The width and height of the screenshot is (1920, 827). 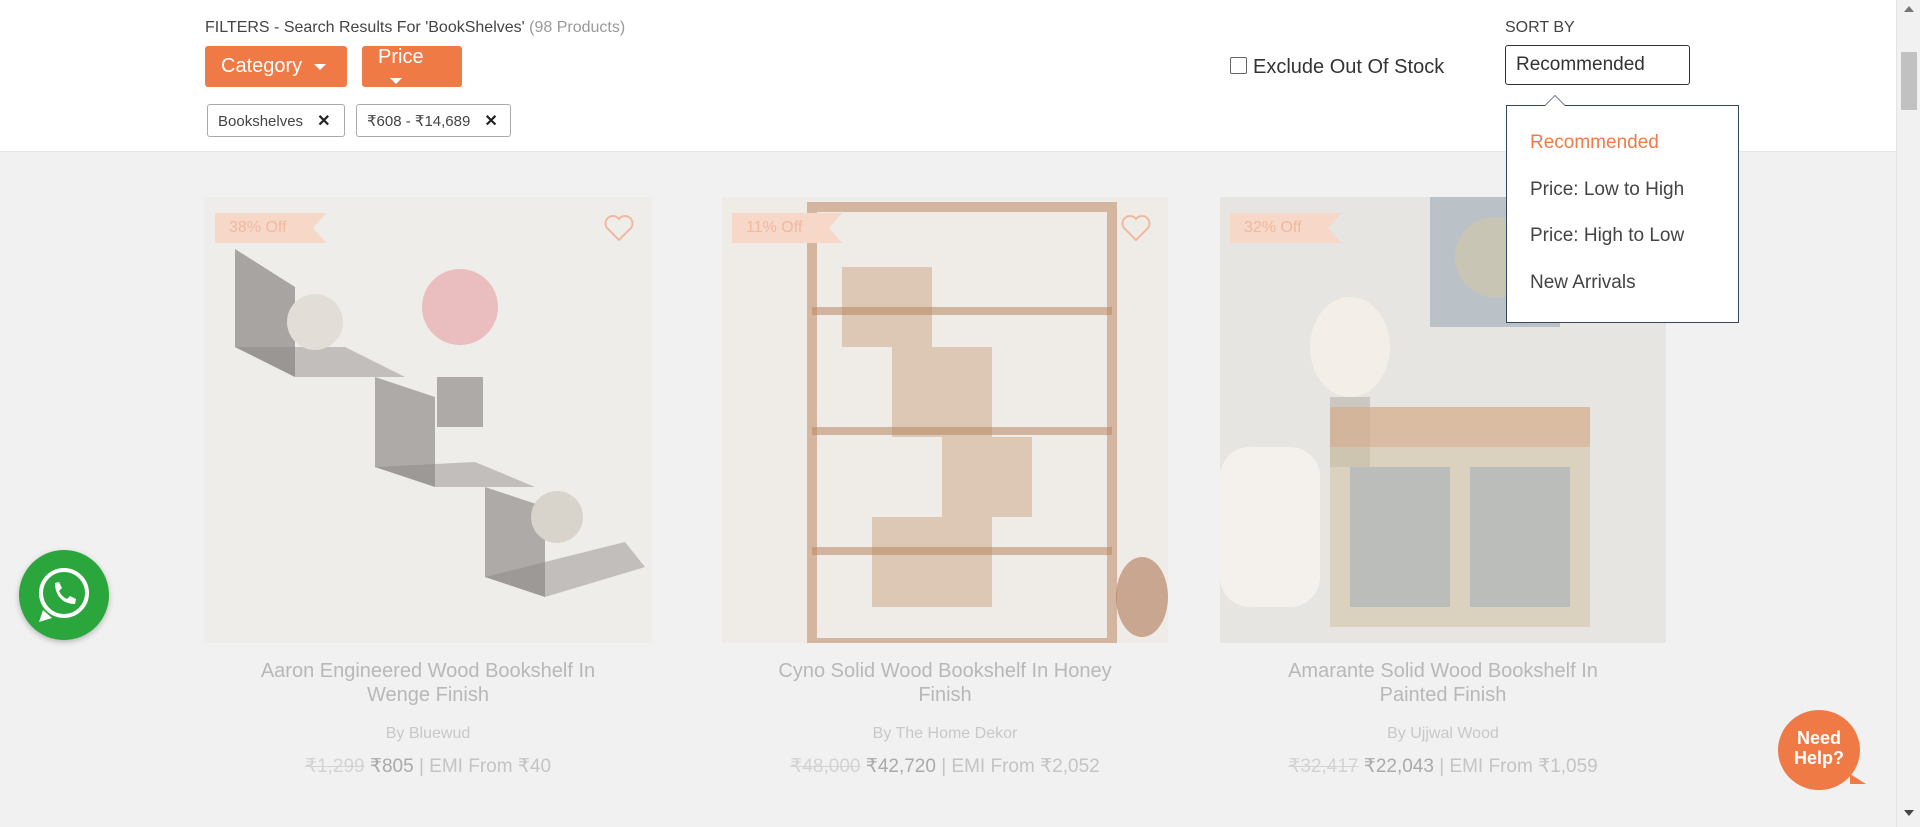 What do you see at coordinates (1443, 734) in the screenshot?
I see `product-brand: By Ujjwal Wood` at bounding box center [1443, 734].